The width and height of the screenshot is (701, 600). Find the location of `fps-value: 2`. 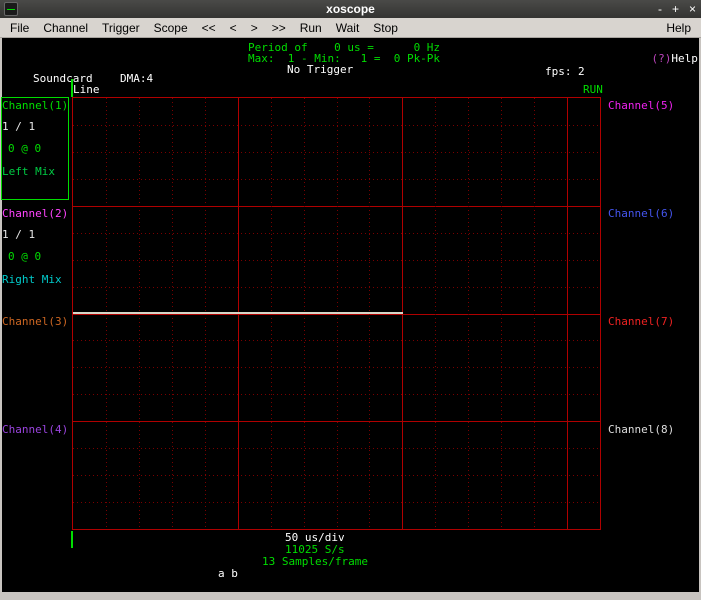

fps-value: 2 is located at coordinates (581, 71).